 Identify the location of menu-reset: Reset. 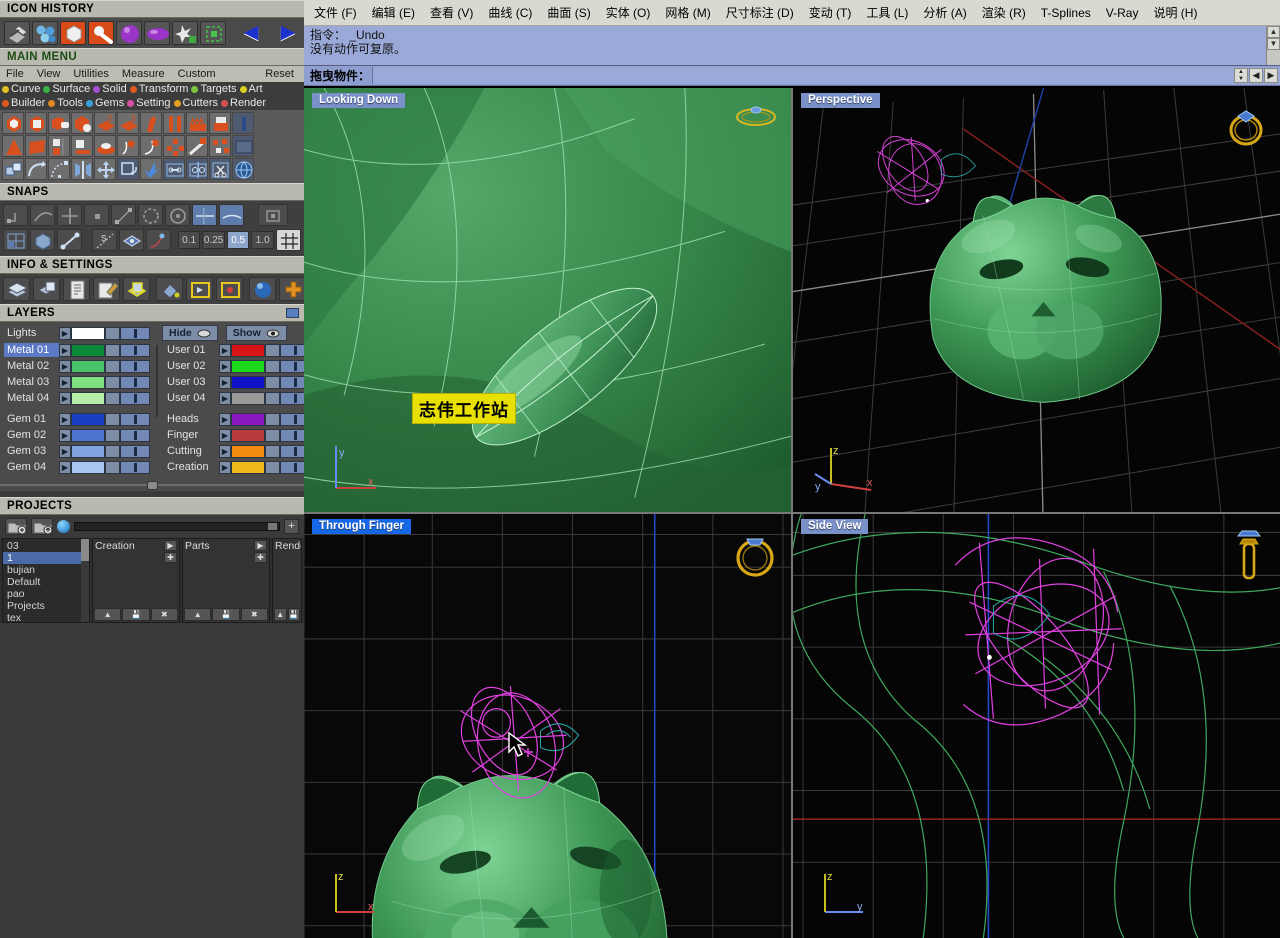
(279, 74).